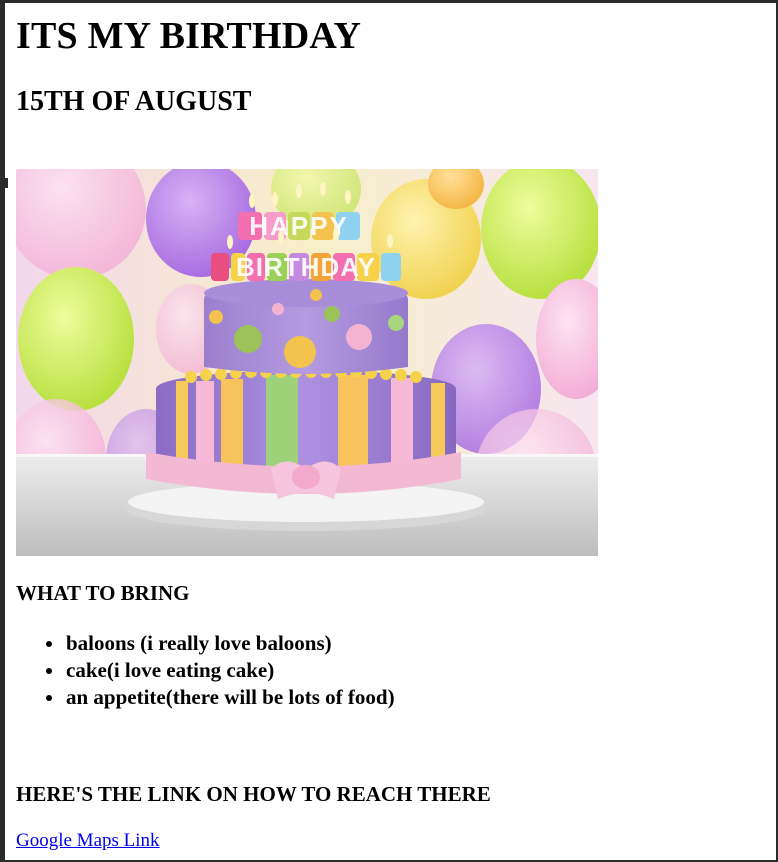  I want to click on page-title: ITS MY BIRTHDAY, so click(189, 36).